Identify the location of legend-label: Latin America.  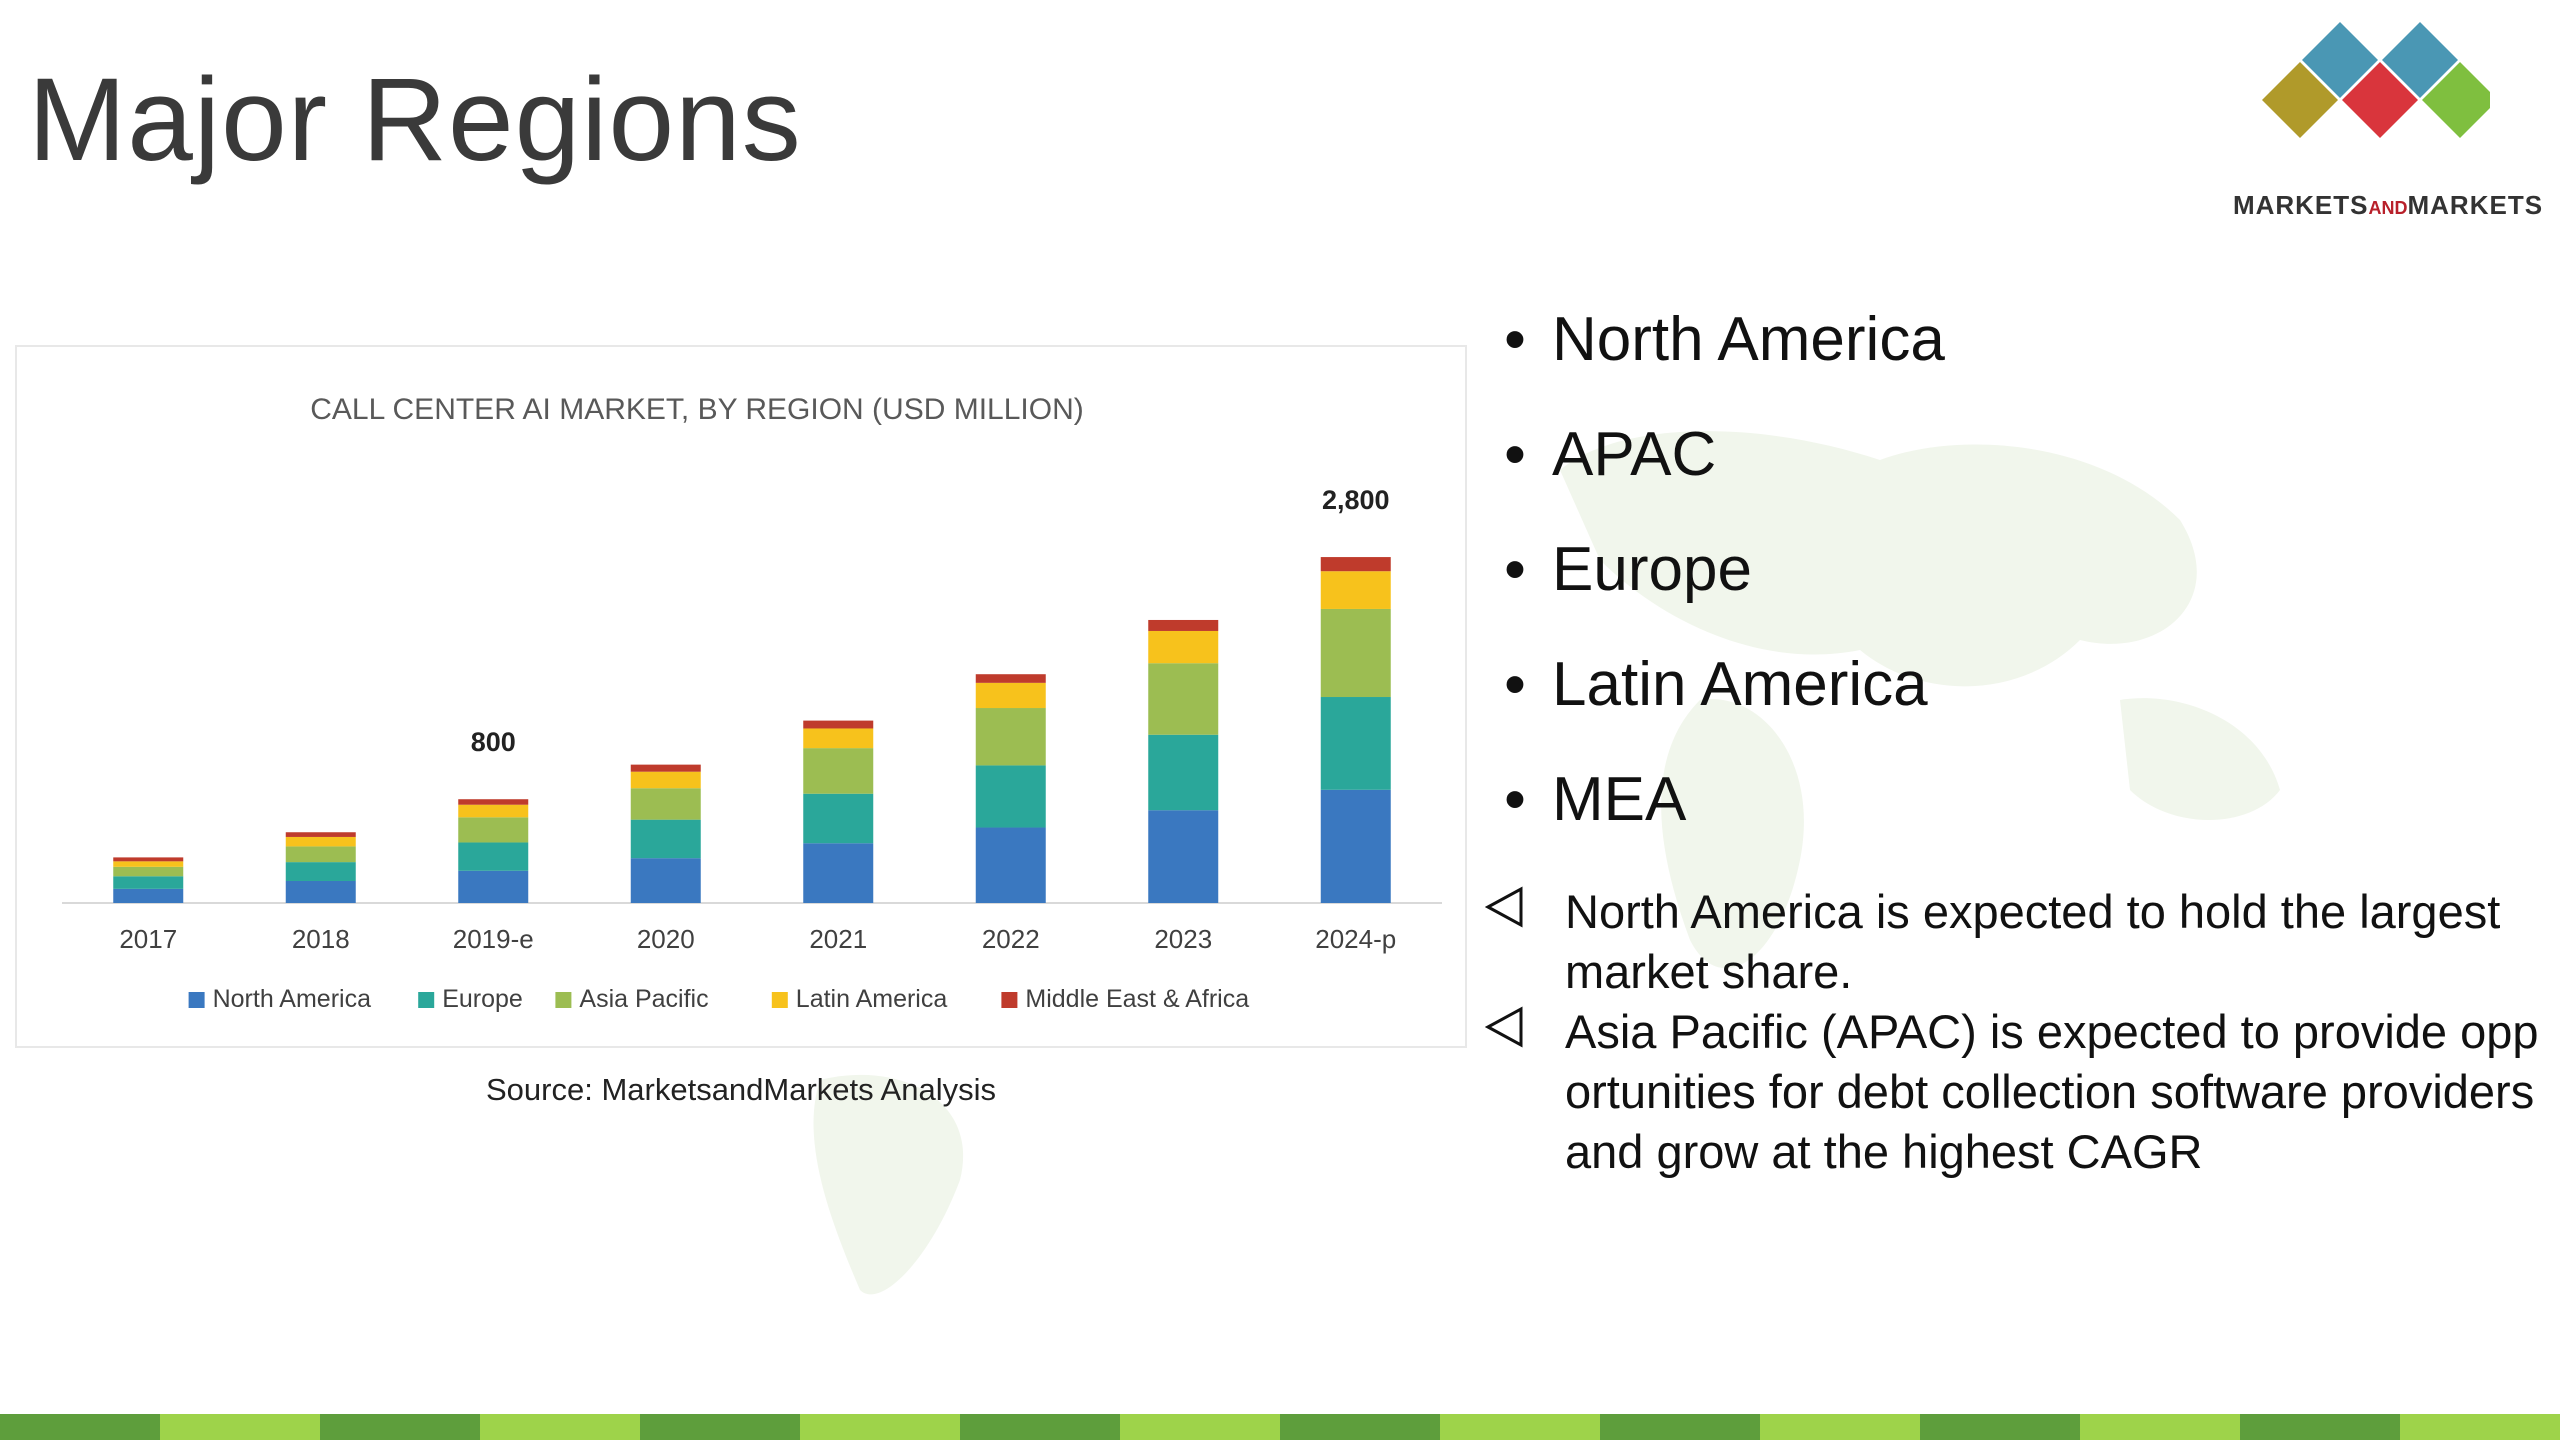
(872, 999).